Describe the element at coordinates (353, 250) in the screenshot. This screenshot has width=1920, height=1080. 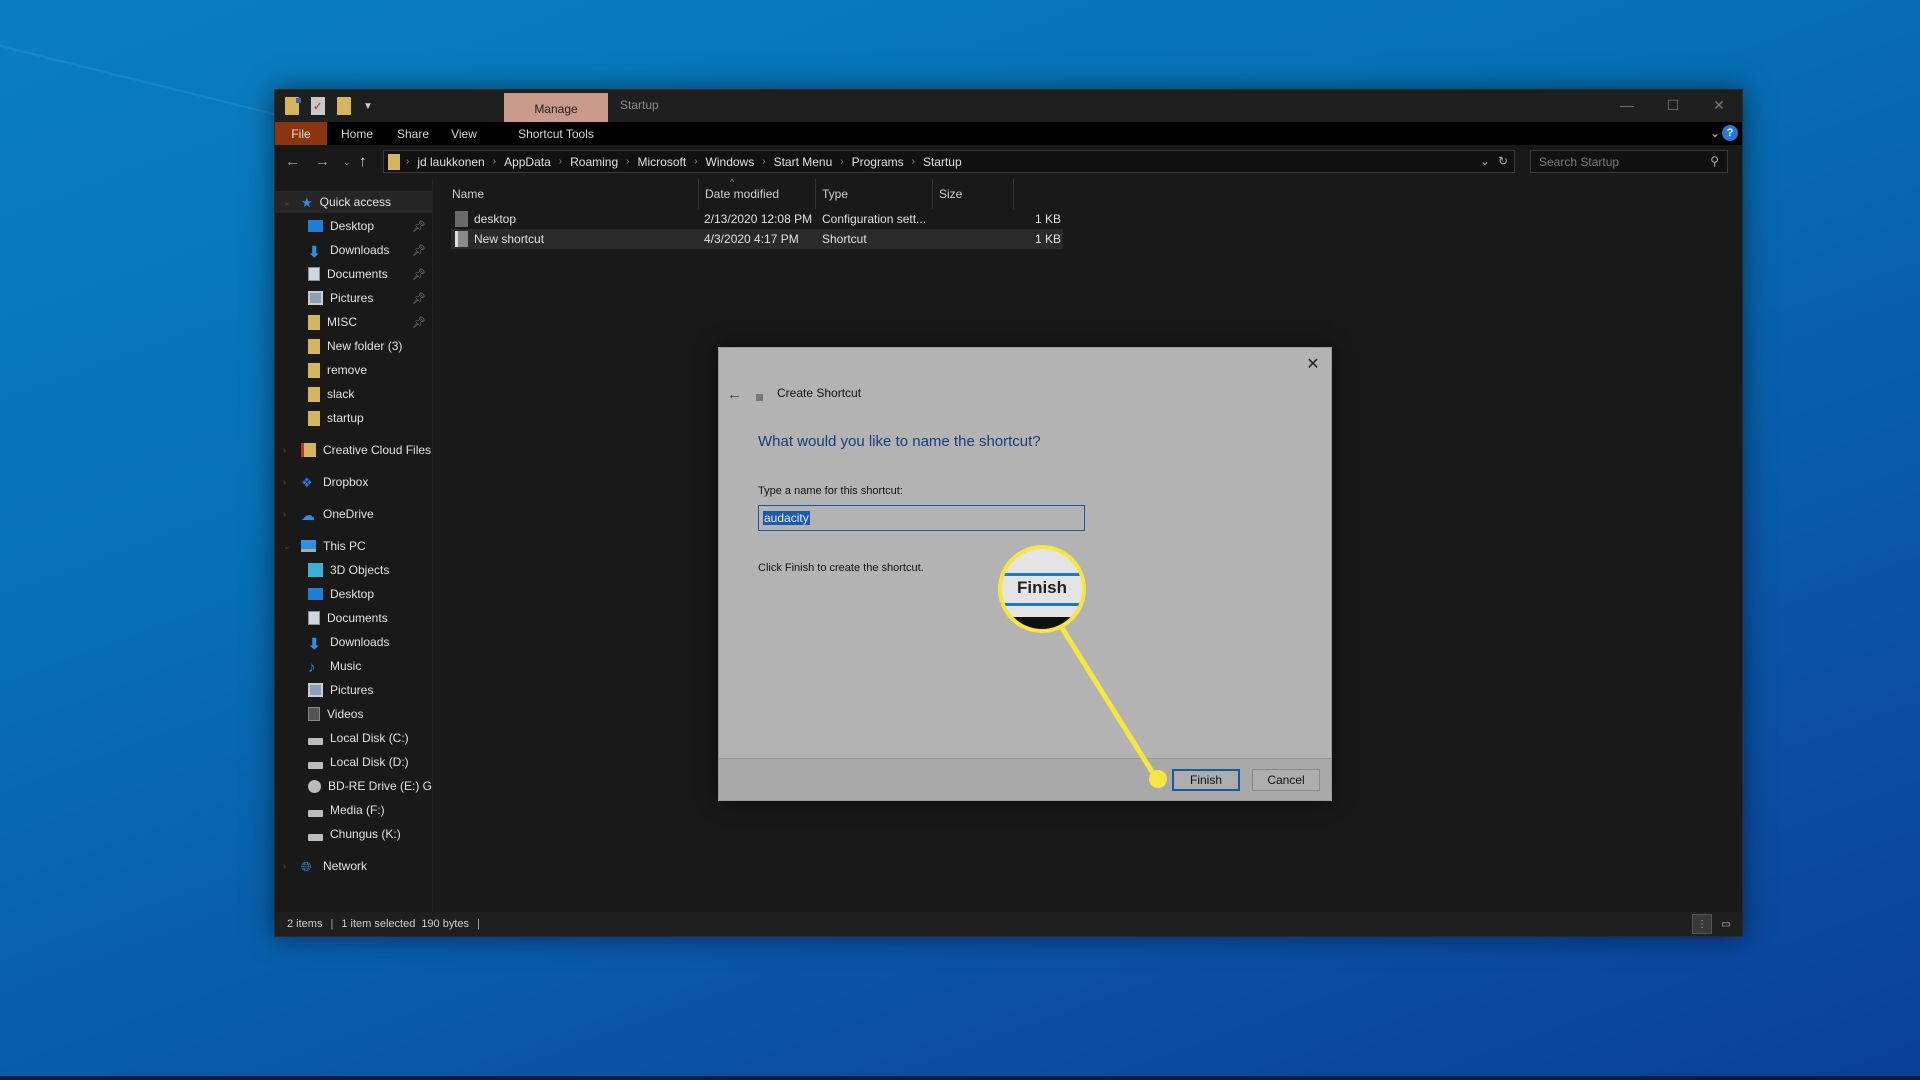
I see `sidebar-item-downloads: ⬇ Downloads 📌︎` at that location.